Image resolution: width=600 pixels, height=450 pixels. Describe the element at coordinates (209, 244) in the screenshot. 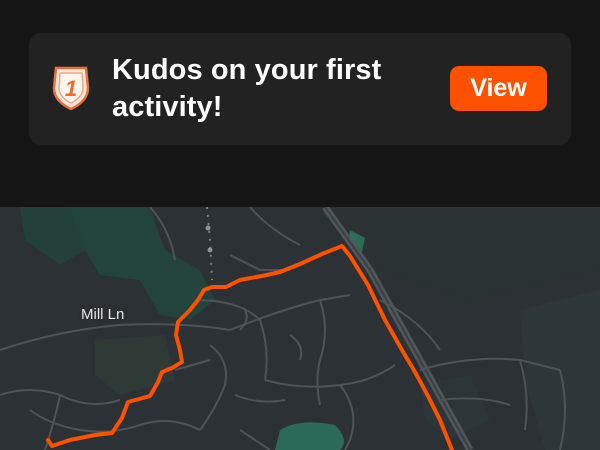

I see `footpath` at that location.